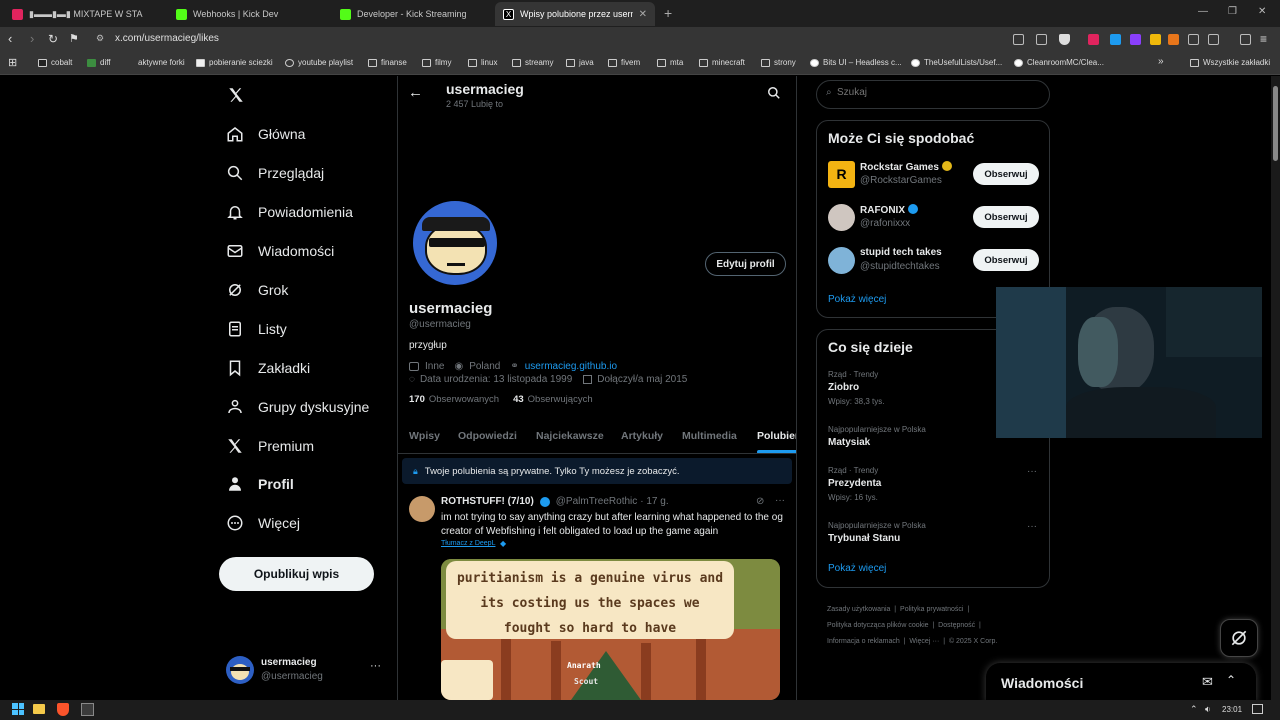 This screenshot has height=720, width=1280. What do you see at coordinates (234, 62) in the screenshot?
I see `bookmark-item: pobieranie sciezki` at bounding box center [234, 62].